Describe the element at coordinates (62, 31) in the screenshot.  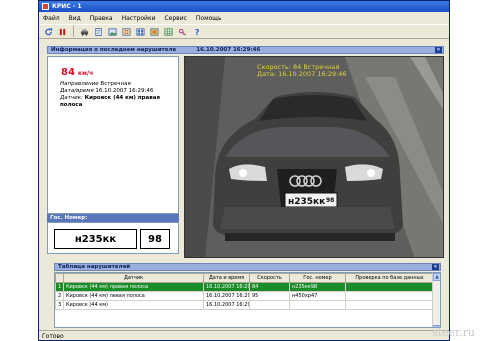
I see `pause-icon` at that location.